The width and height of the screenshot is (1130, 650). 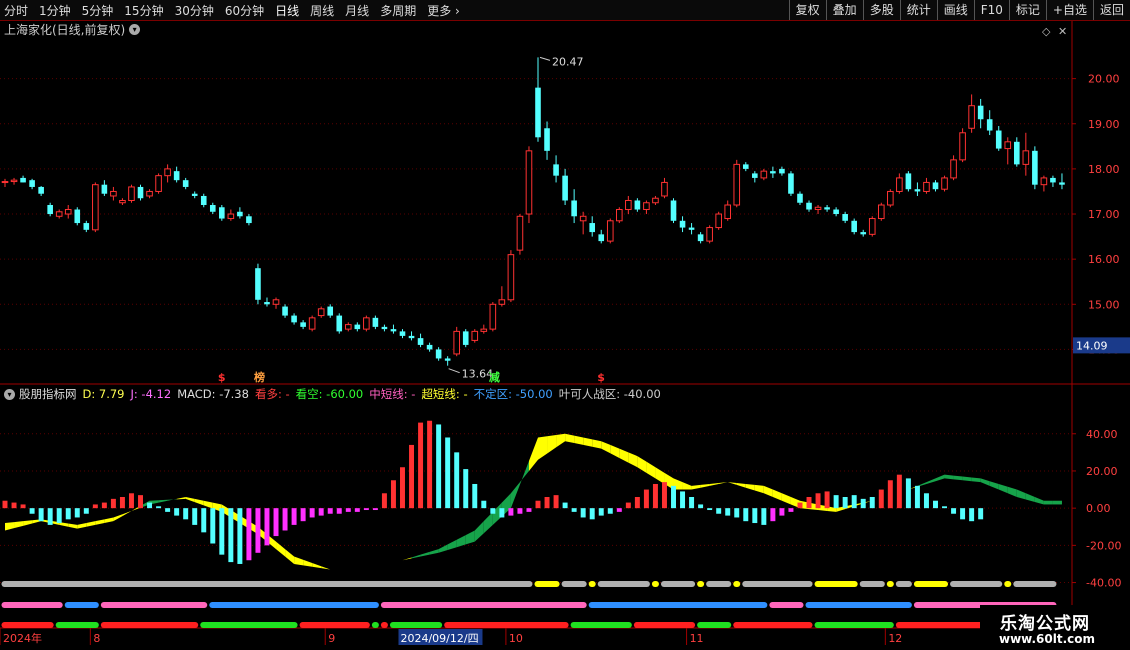 What do you see at coordinates (545, 58) in the screenshot?
I see `high-pointer` at bounding box center [545, 58].